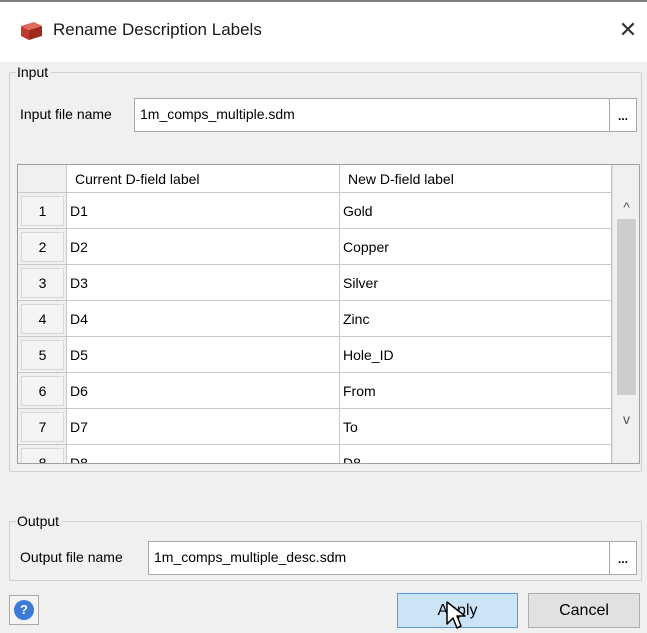  I want to click on scroll-down-arrow-icon: v, so click(626, 419).